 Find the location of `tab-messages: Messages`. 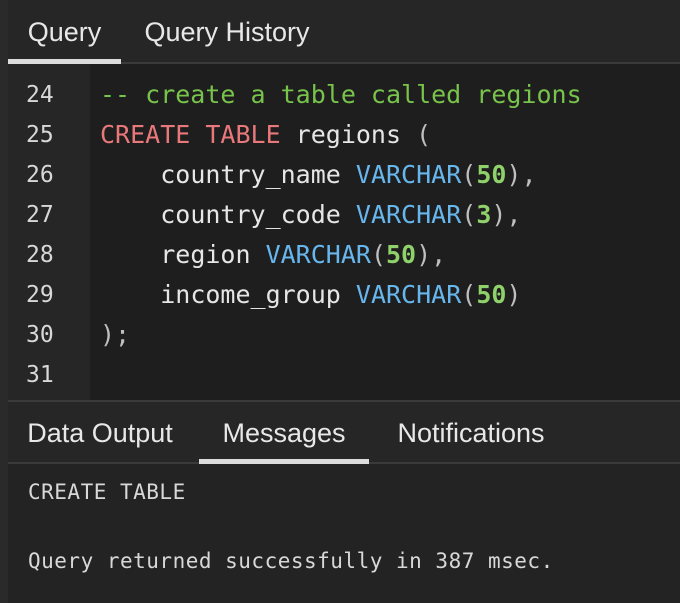

tab-messages: Messages is located at coordinates (284, 433).